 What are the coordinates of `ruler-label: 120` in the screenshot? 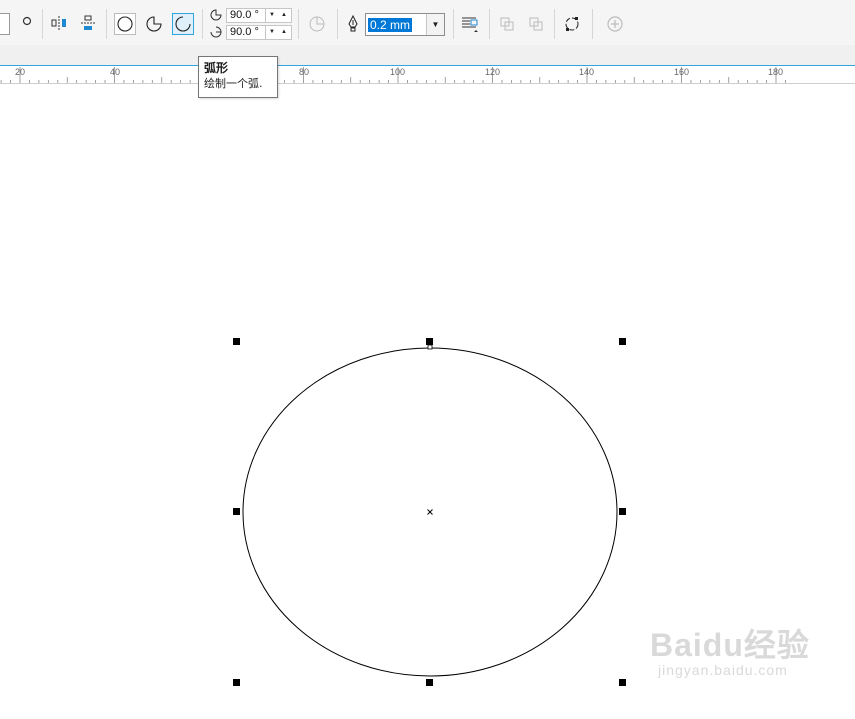 It's located at (493, 72).